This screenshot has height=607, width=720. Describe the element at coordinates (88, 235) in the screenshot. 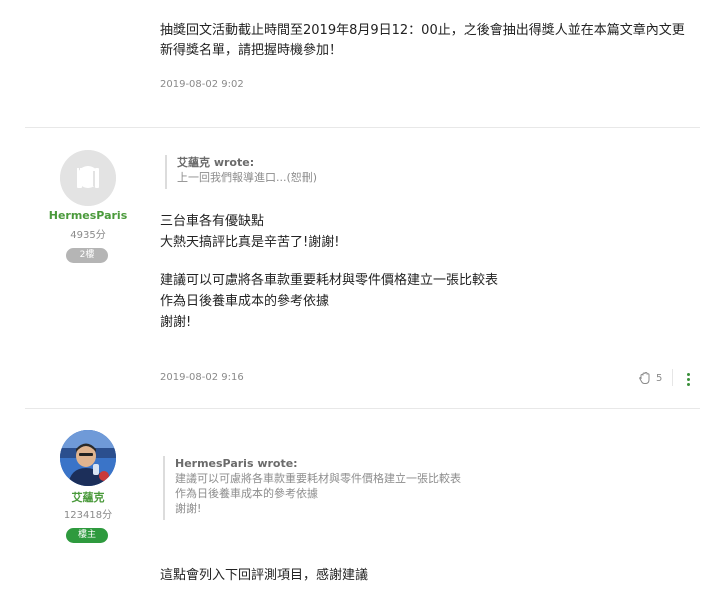

I see `post-2-user-score: 4935分` at that location.